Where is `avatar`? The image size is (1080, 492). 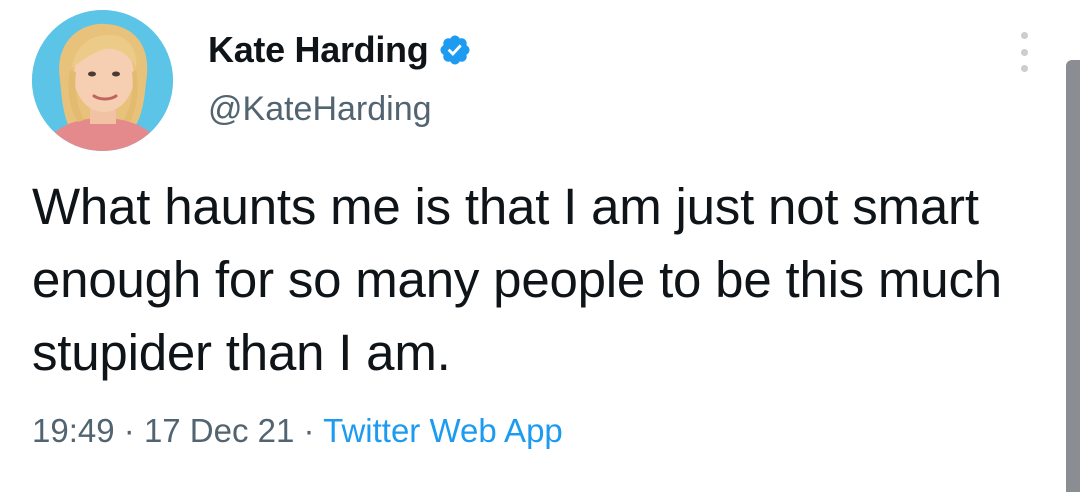 avatar is located at coordinates (102, 80).